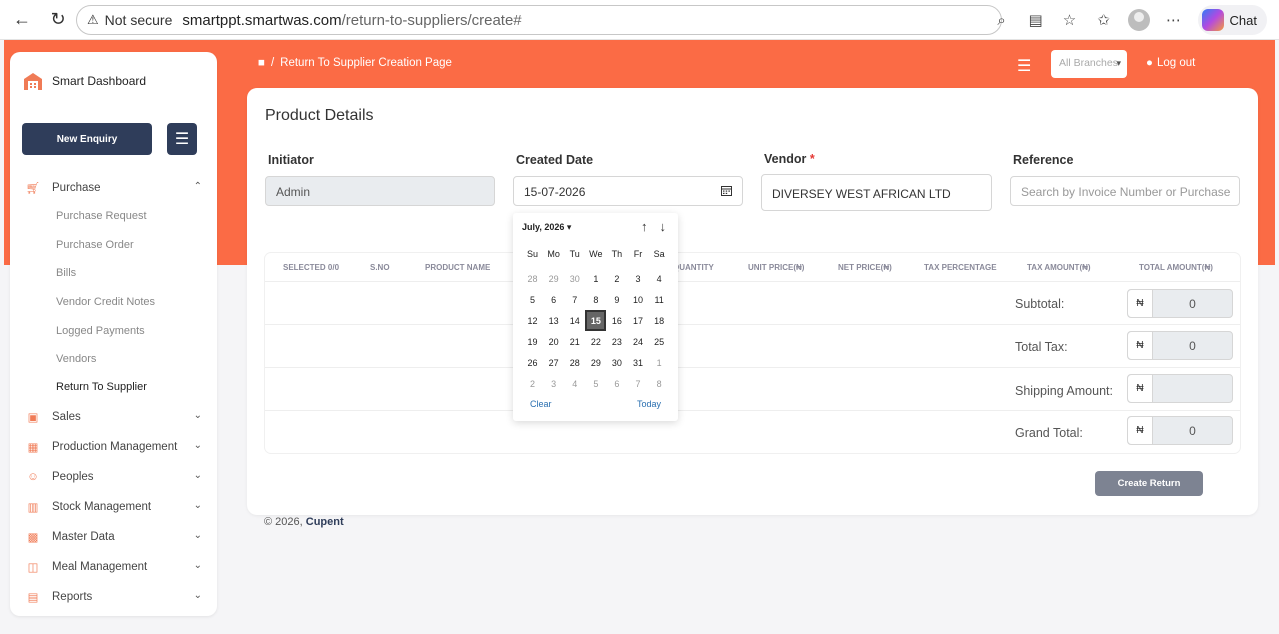  What do you see at coordinates (22, 19) in the screenshot?
I see `back-icon: ←` at bounding box center [22, 19].